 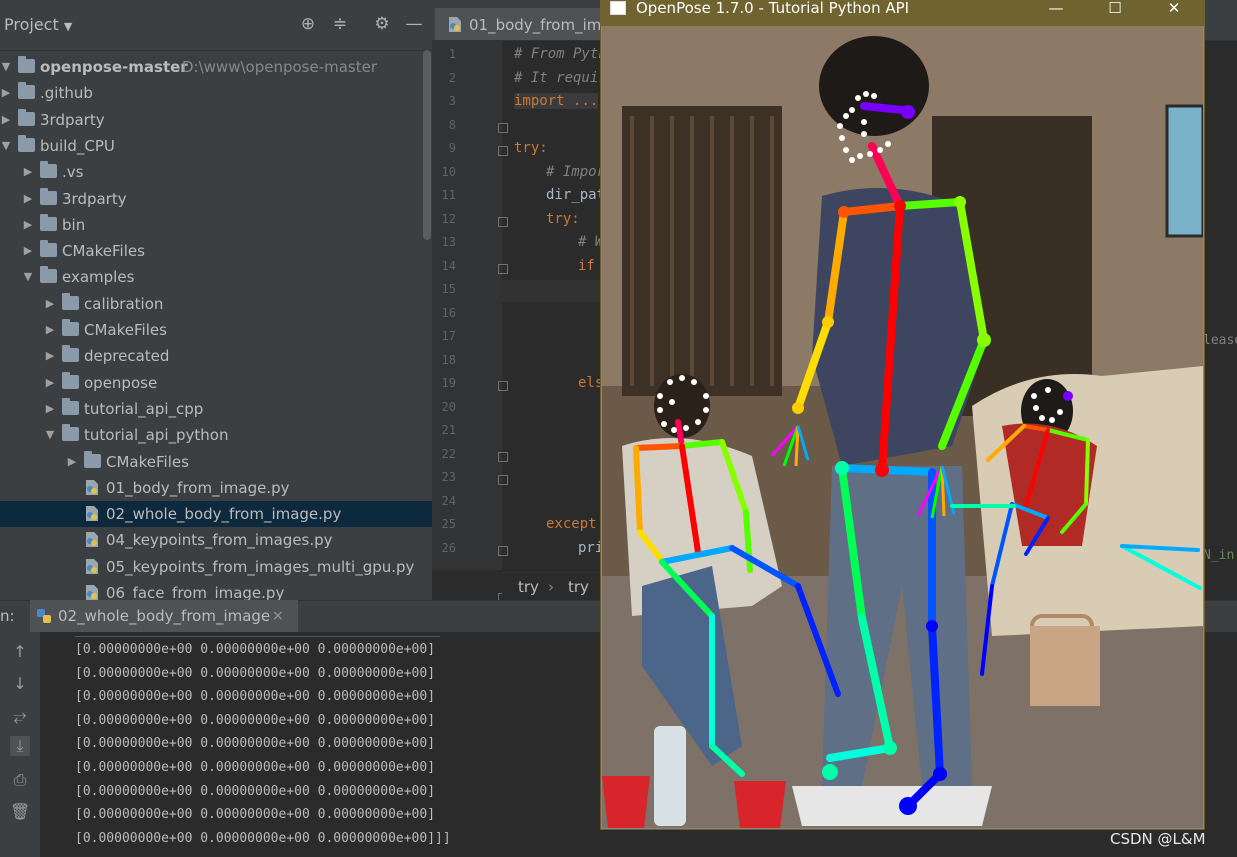 What do you see at coordinates (216, 590) in the screenshot?
I see `tree-file-item: 06_face_from_image.py` at bounding box center [216, 590].